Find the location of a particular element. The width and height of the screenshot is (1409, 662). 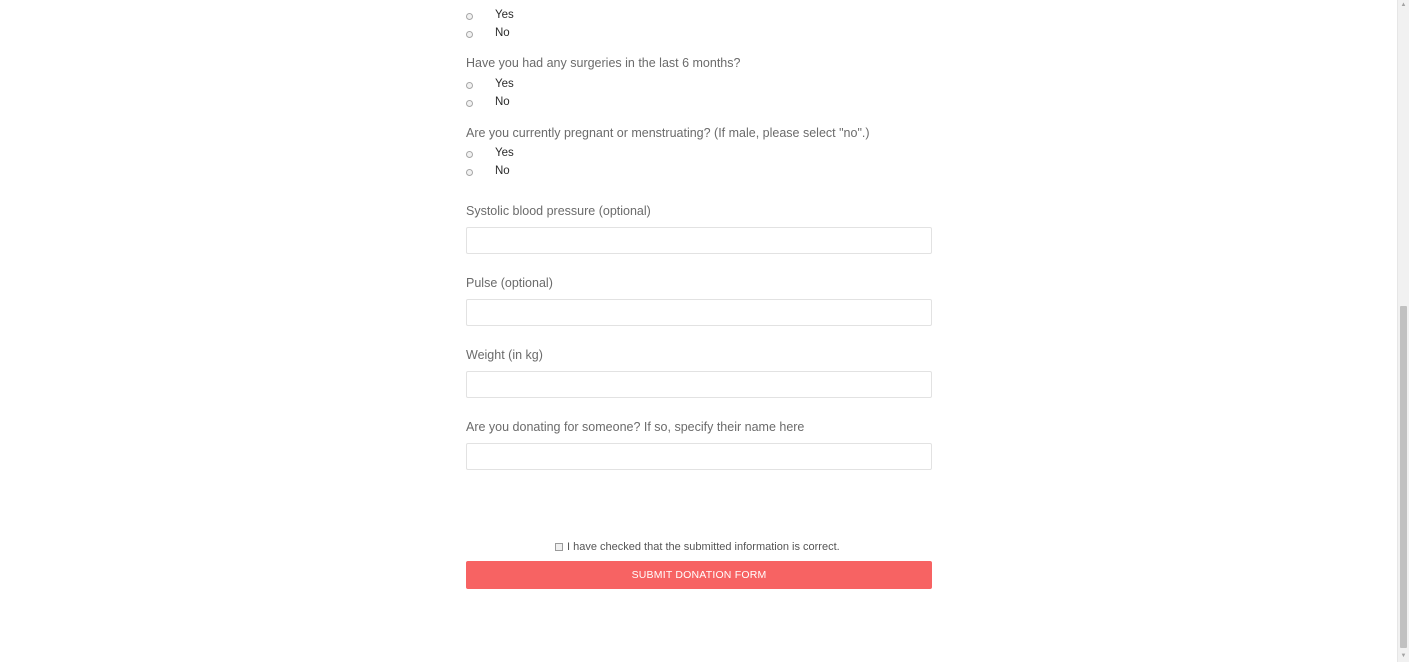

radio-option-q1-yes: Yes is located at coordinates (490, 16).